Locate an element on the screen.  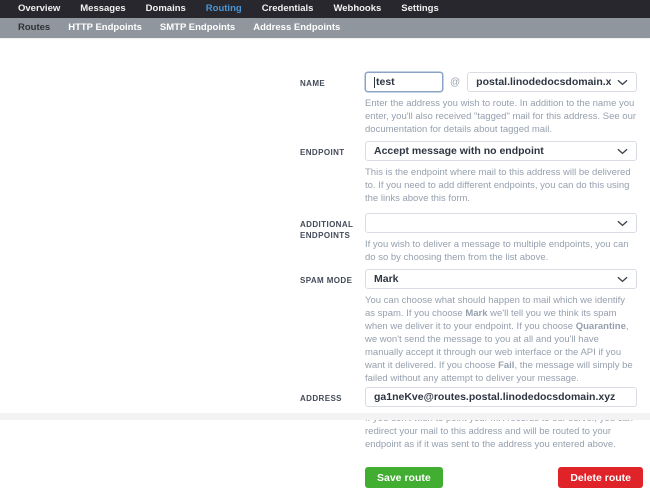
nav-item-credentials: Credentials is located at coordinates (288, 9).